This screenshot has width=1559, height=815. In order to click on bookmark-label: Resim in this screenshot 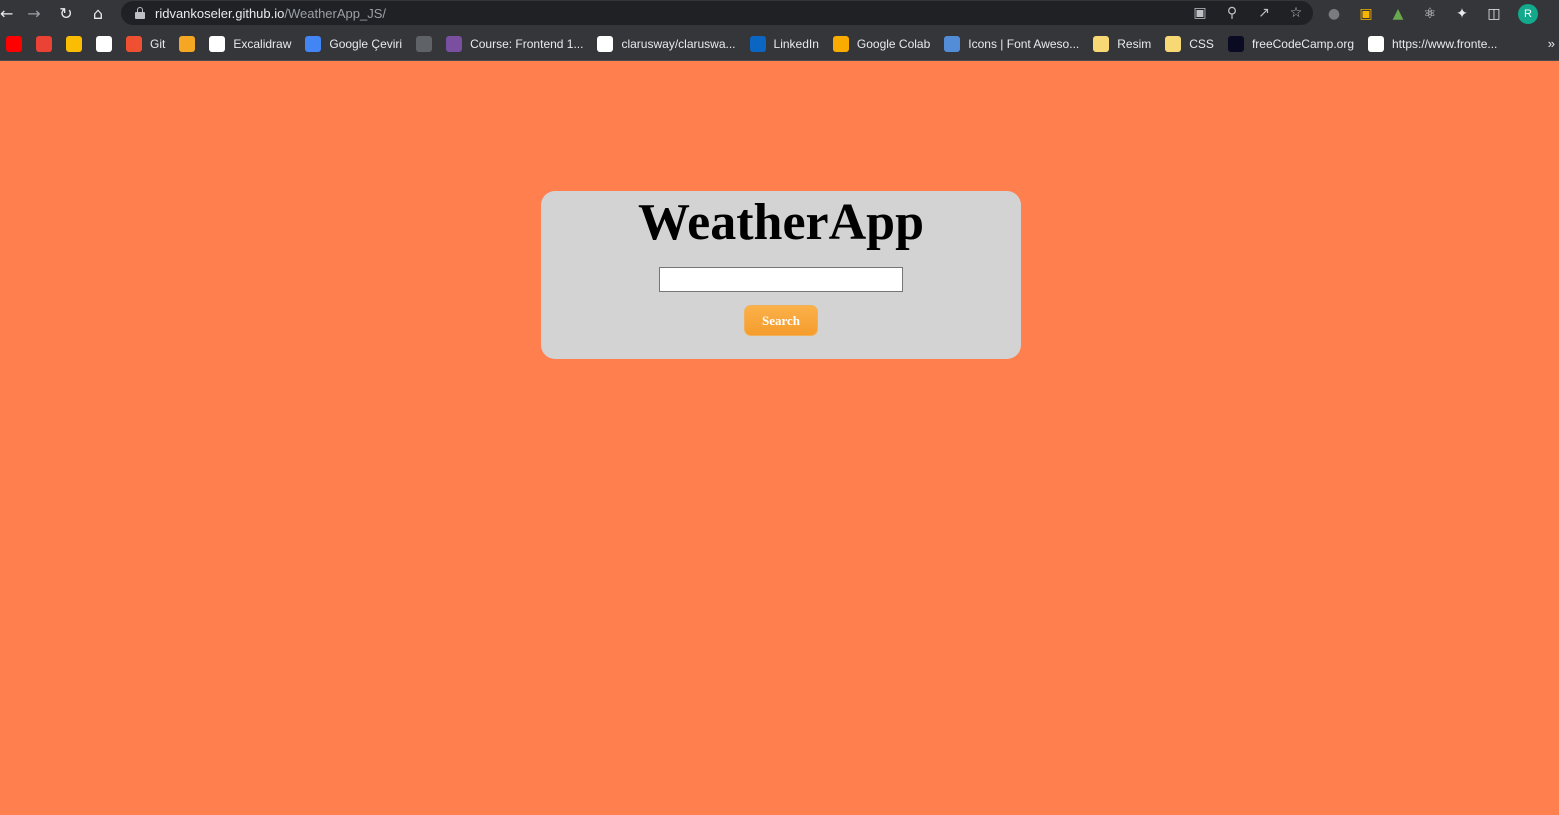, I will do `click(1134, 43)`.